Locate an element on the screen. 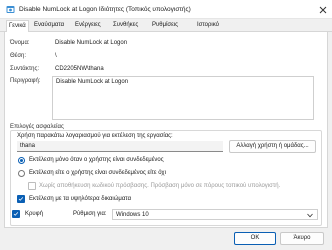 The width and height of the screenshot is (332, 250). highest-privileges-checkbox is located at coordinates (21, 199).